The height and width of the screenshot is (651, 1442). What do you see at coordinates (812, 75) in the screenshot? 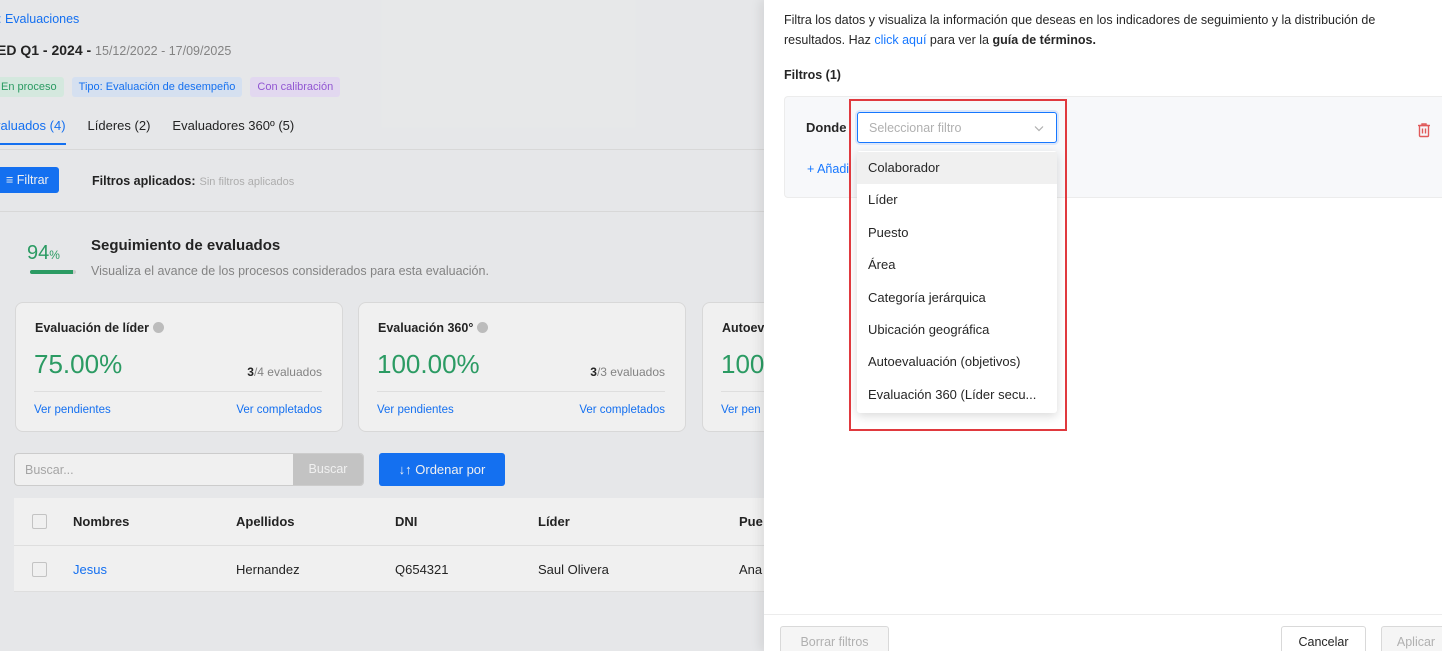
I see `filters-title: Filtros (1)` at bounding box center [812, 75].